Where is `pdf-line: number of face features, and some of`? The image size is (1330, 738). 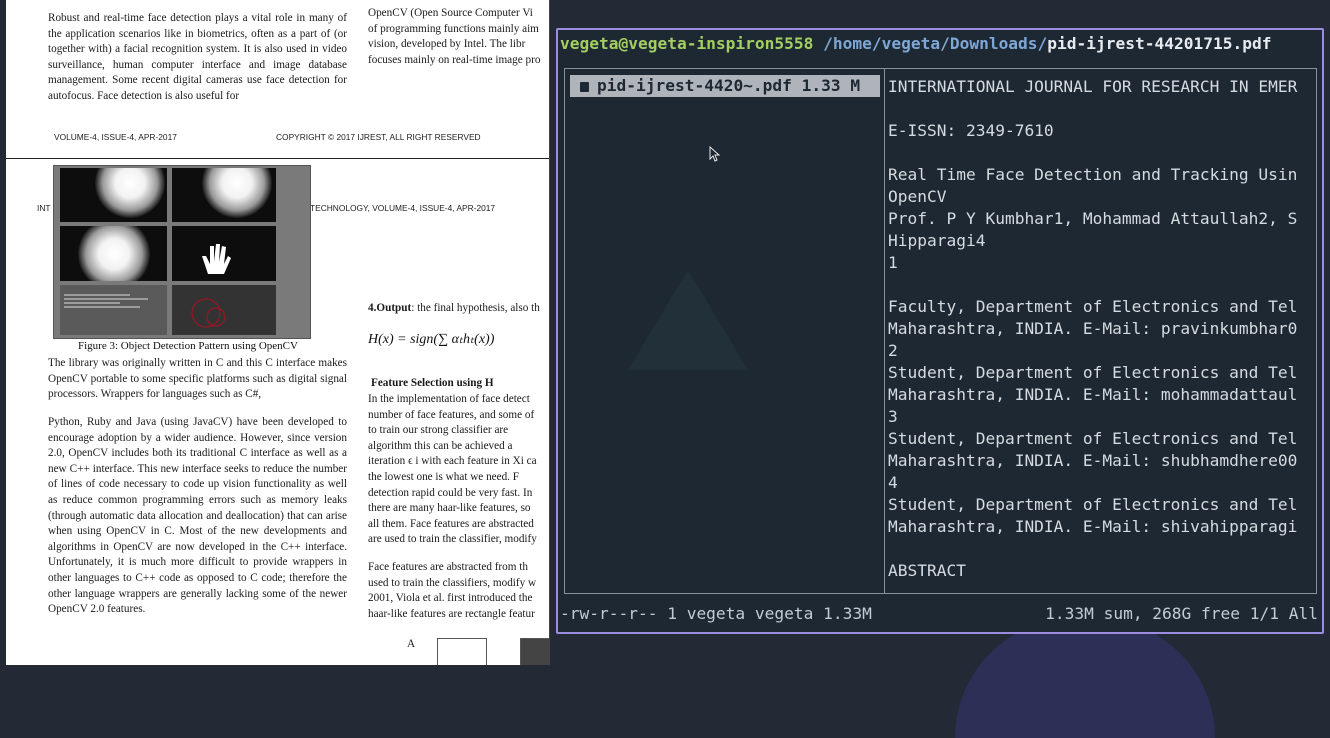 pdf-line: number of face features, and some of is located at coordinates (451, 414).